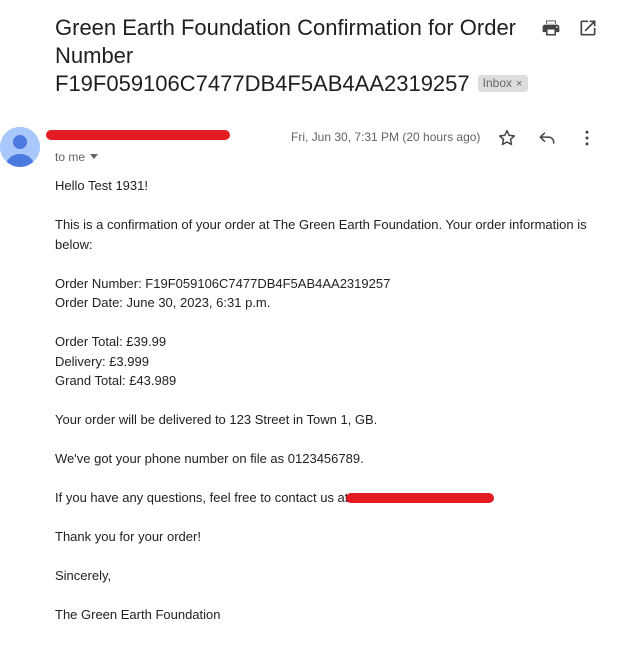  What do you see at coordinates (70, 157) in the screenshot?
I see `recipient-label: to me` at bounding box center [70, 157].